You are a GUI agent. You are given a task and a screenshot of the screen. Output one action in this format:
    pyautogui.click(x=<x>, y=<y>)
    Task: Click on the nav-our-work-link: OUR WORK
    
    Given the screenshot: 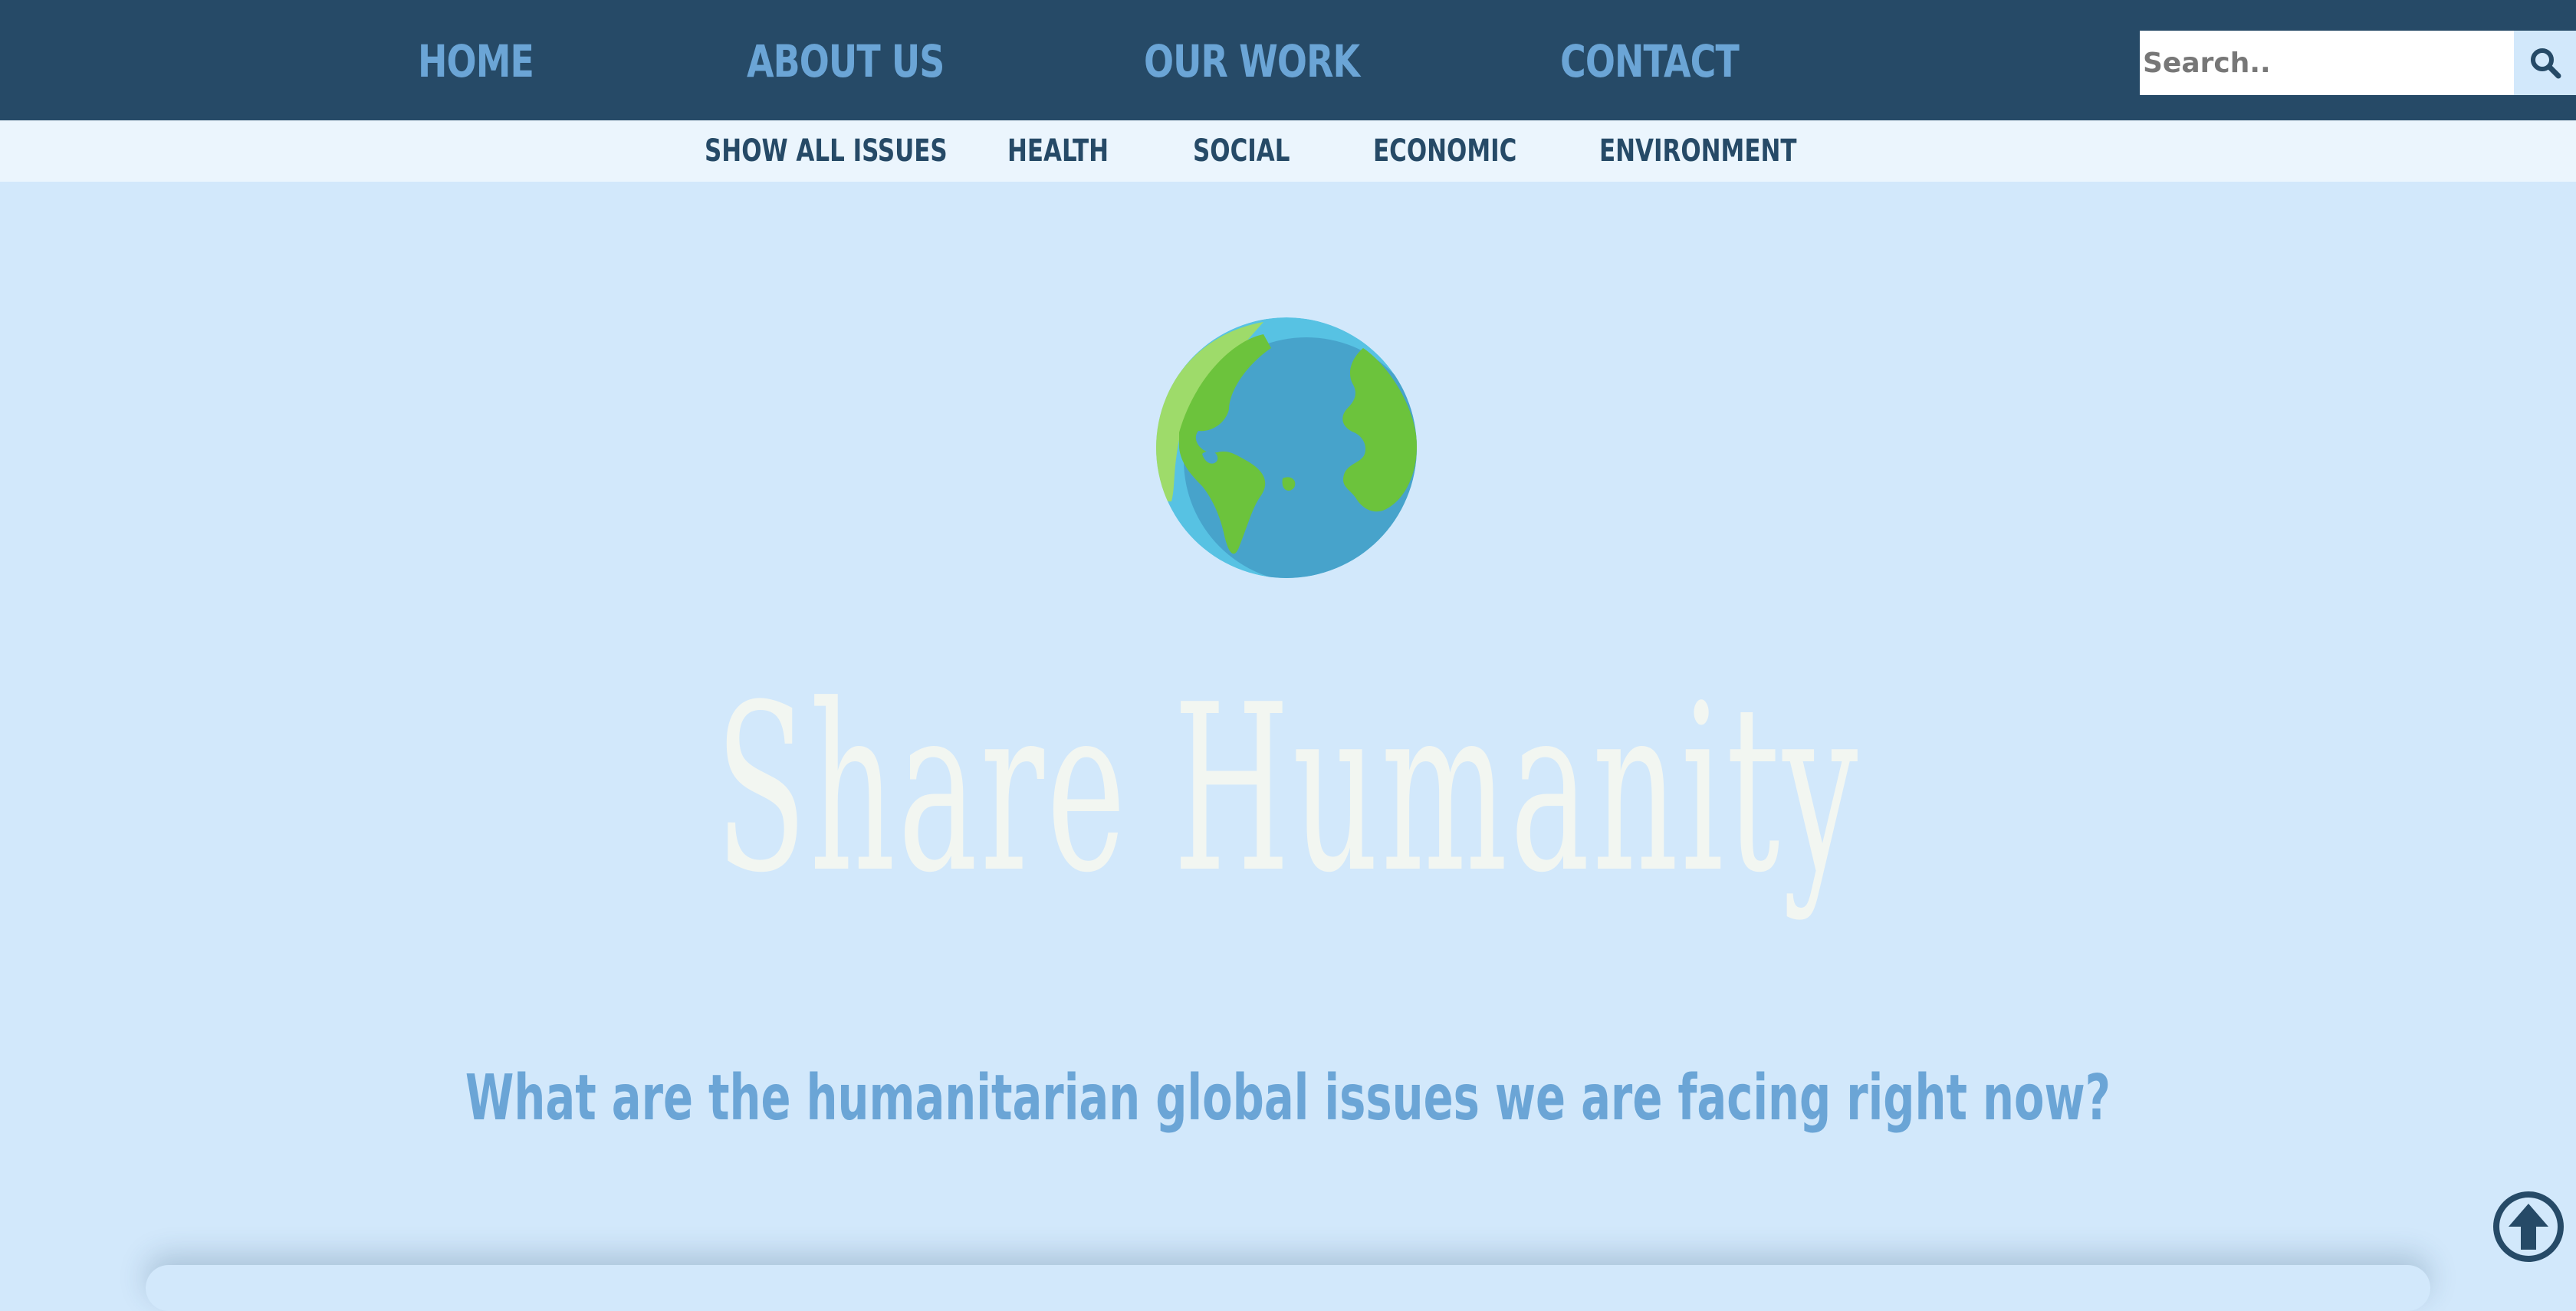 What is the action you would take?
    pyautogui.click(x=1252, y=62)
    